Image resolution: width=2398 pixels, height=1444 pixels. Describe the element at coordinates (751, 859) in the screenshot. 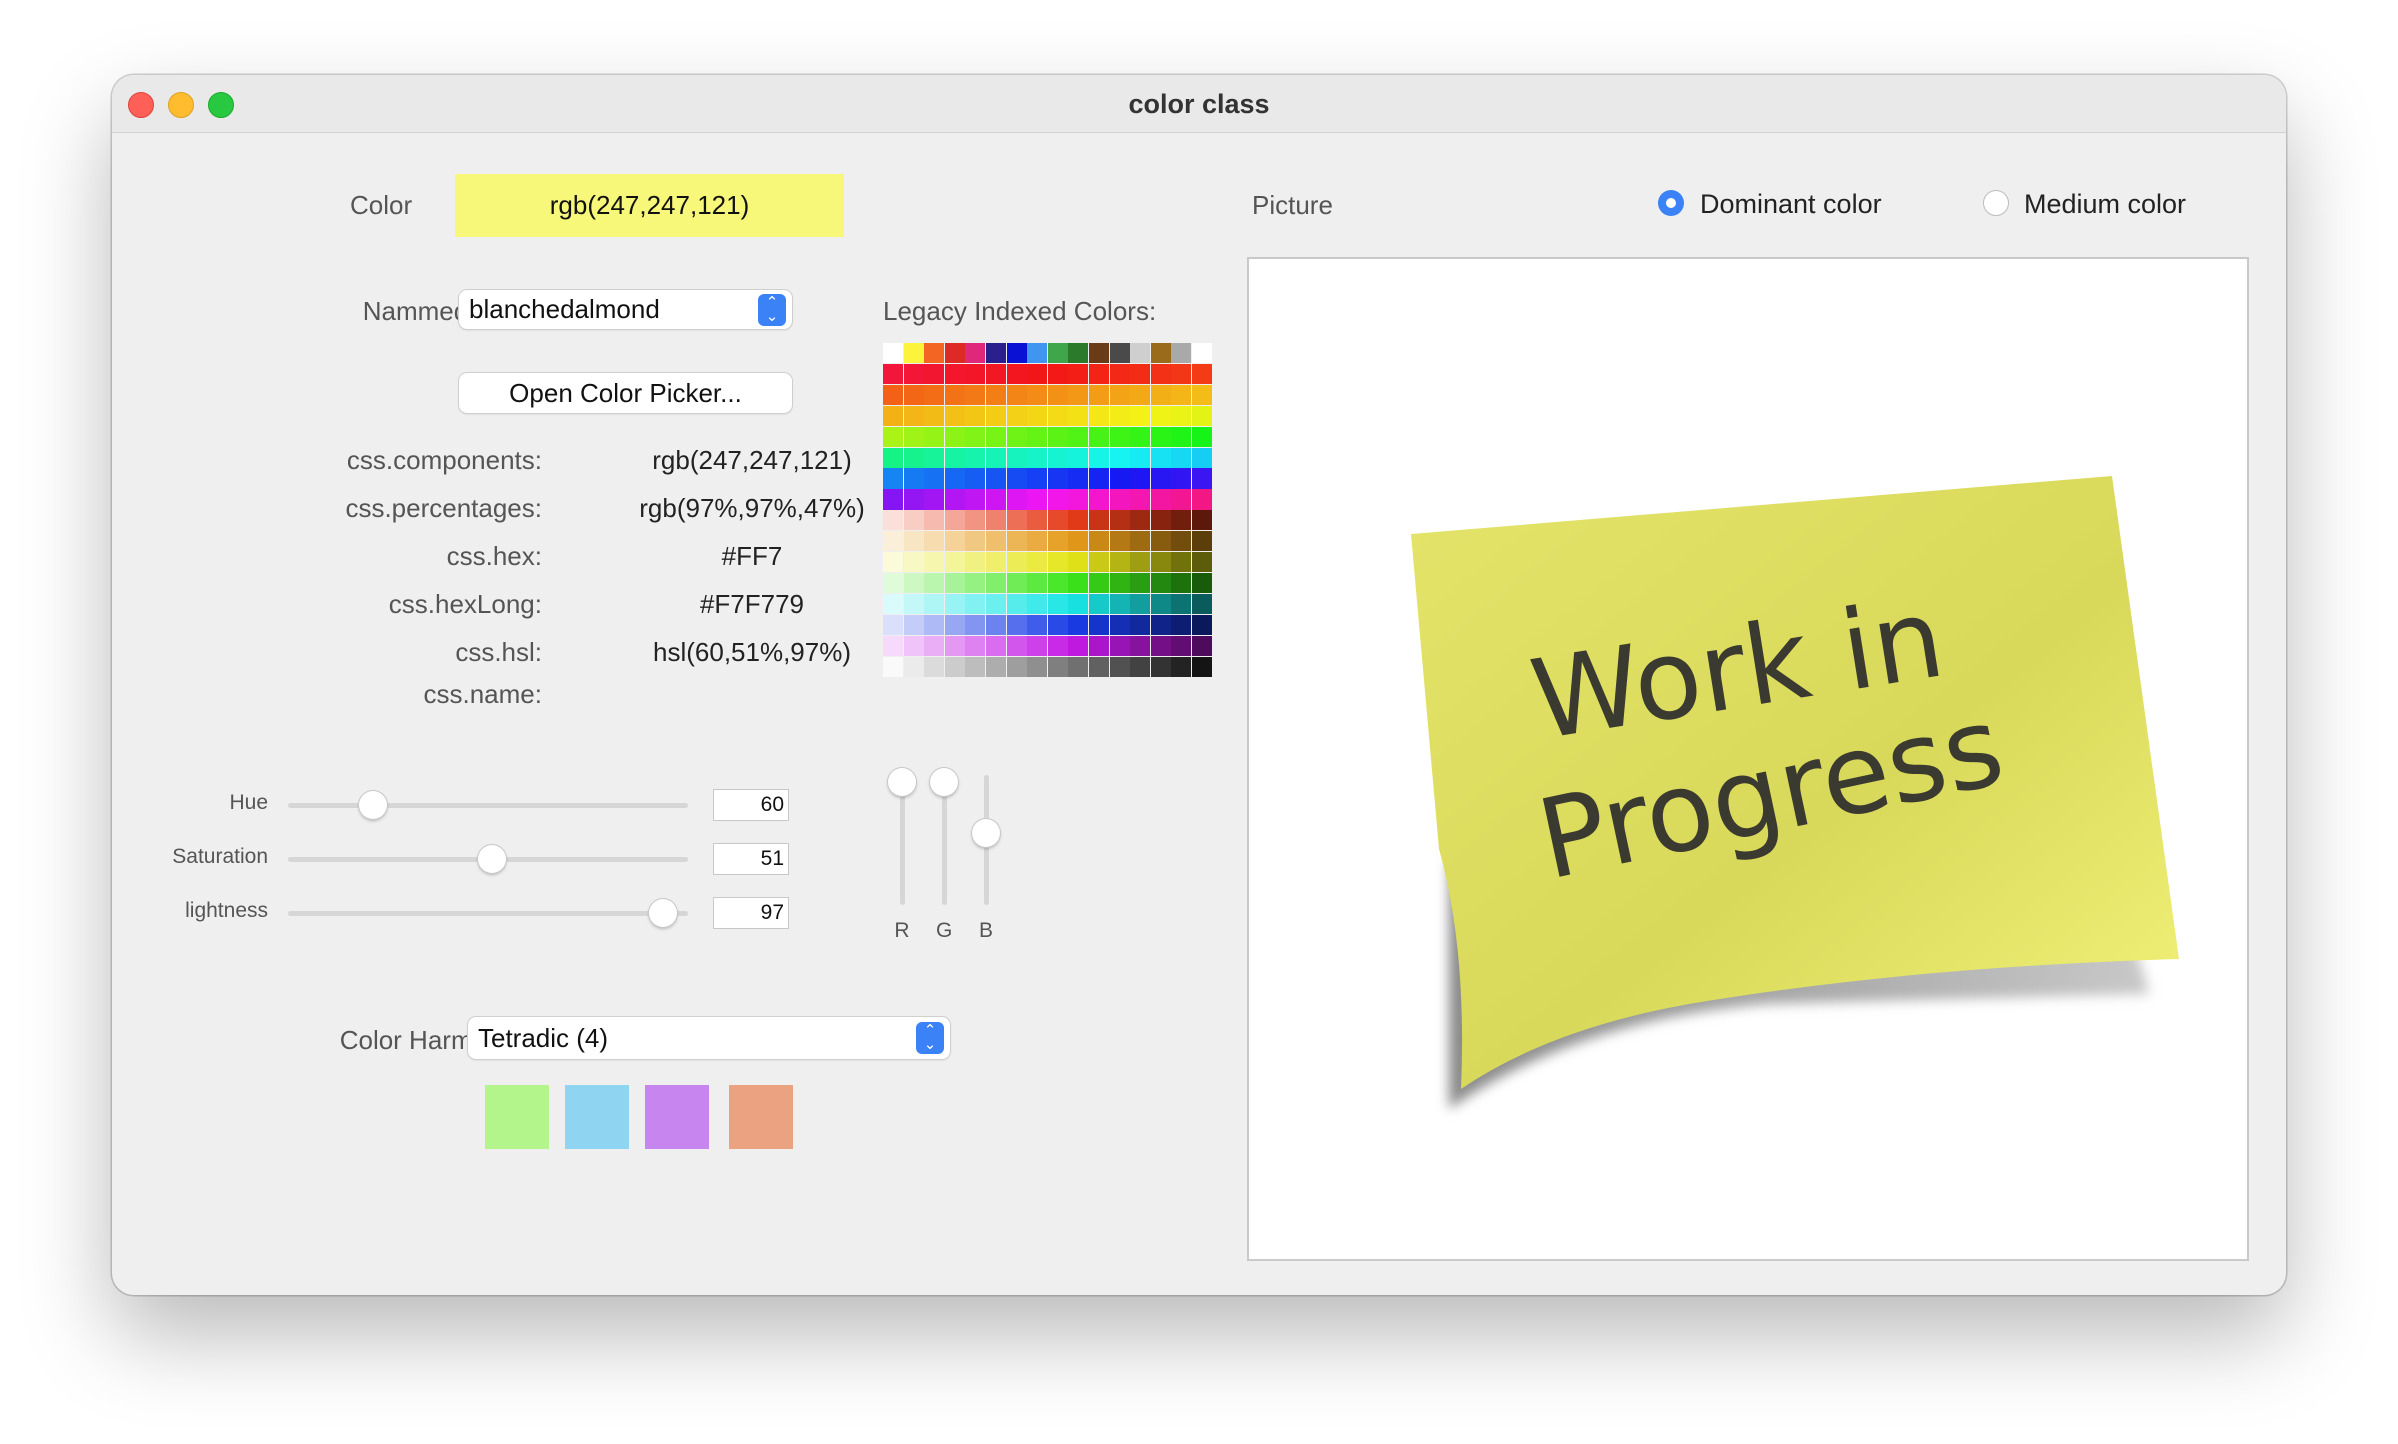

I see `slider-value-field: 51` at that location.